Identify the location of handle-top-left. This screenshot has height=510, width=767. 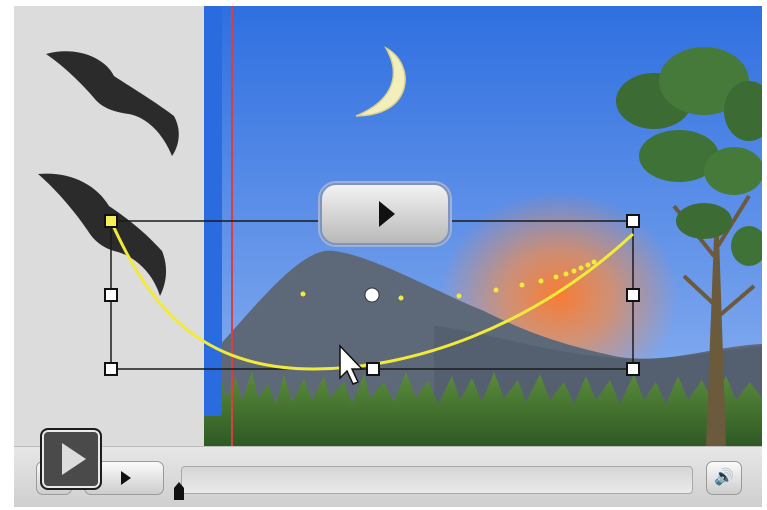
(111, 221).